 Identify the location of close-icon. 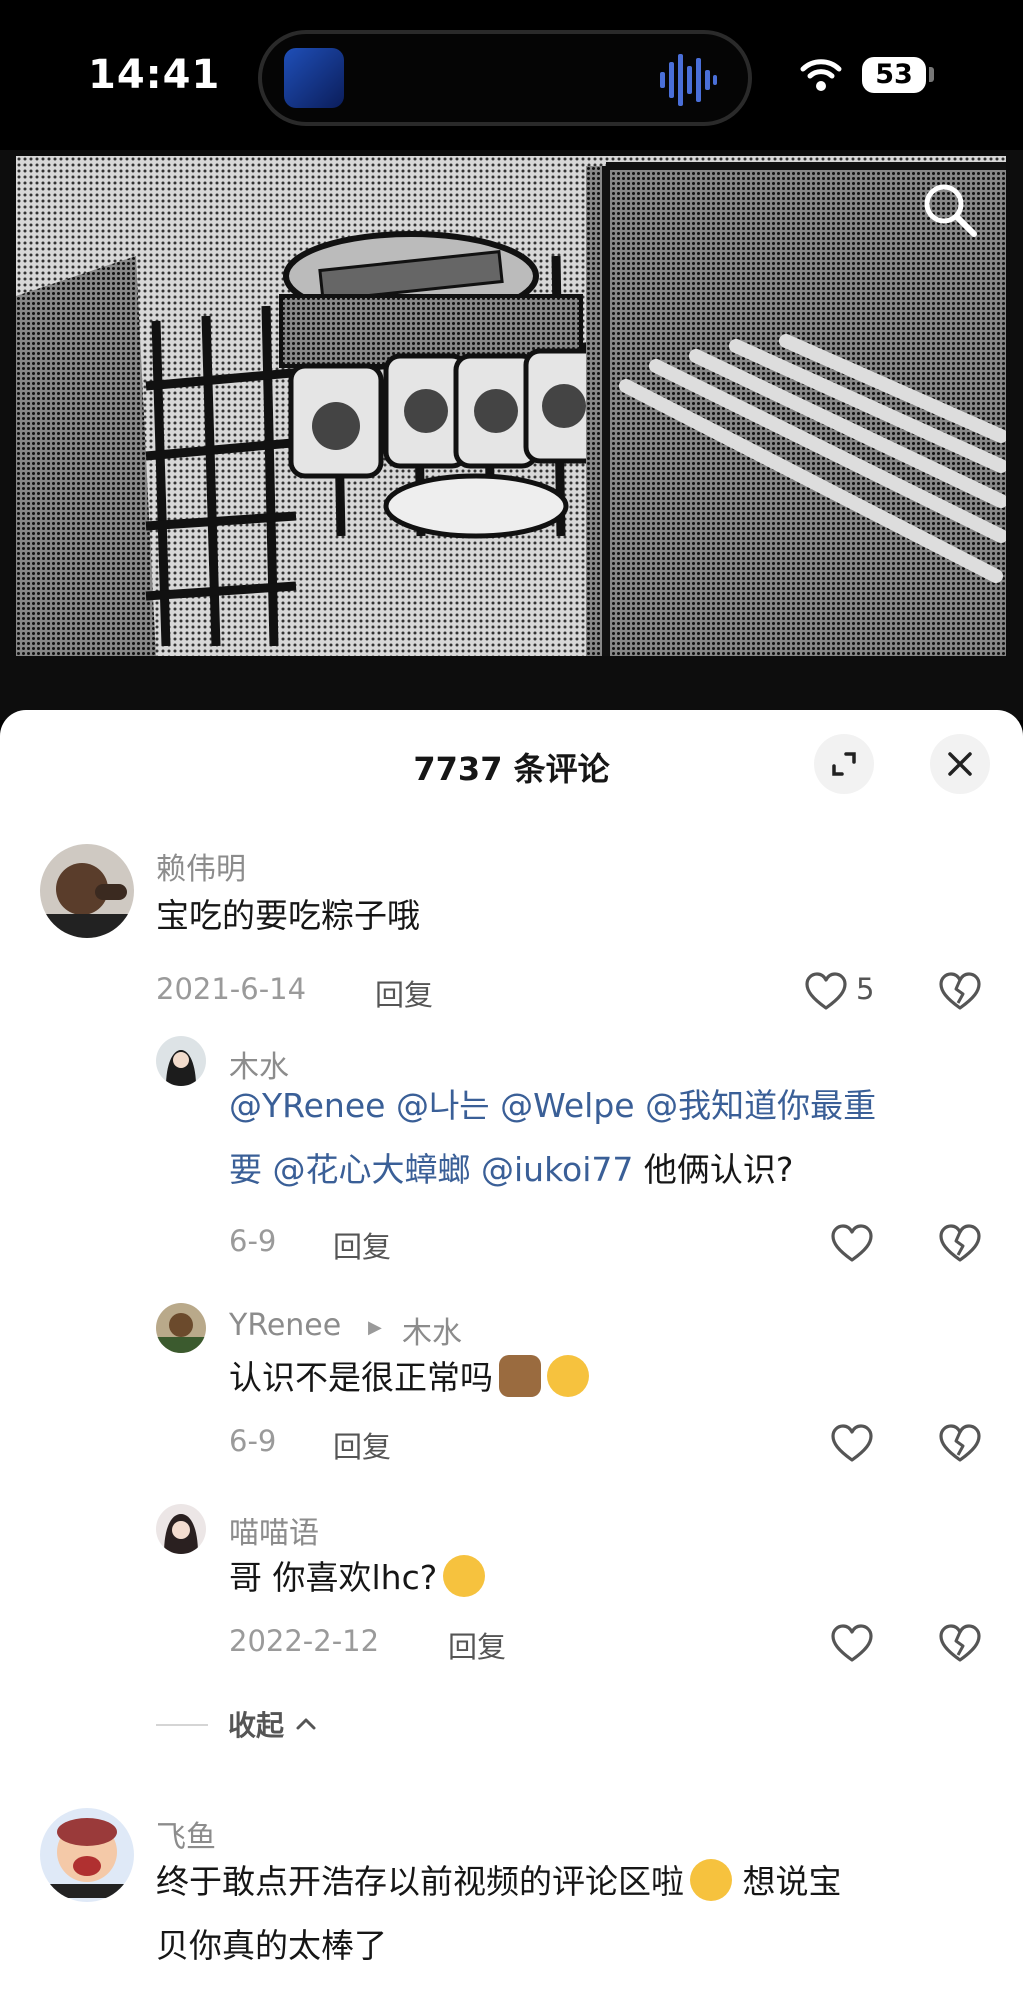
(960, 764).